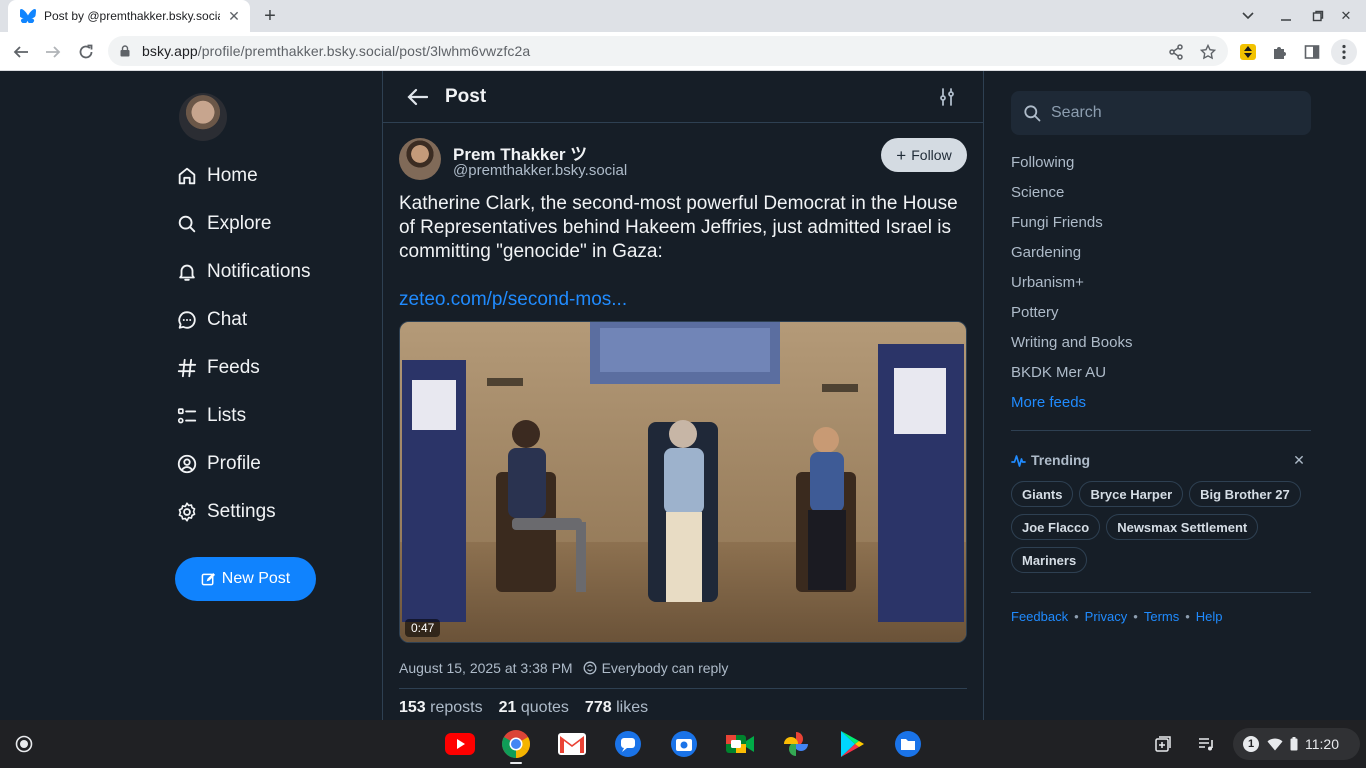 Image resolution: width=1366 pixels, height=768 pixels. Describe the element at coordinates (1248, 16) in the screenshot. I see `tab-search-icon` at that location.